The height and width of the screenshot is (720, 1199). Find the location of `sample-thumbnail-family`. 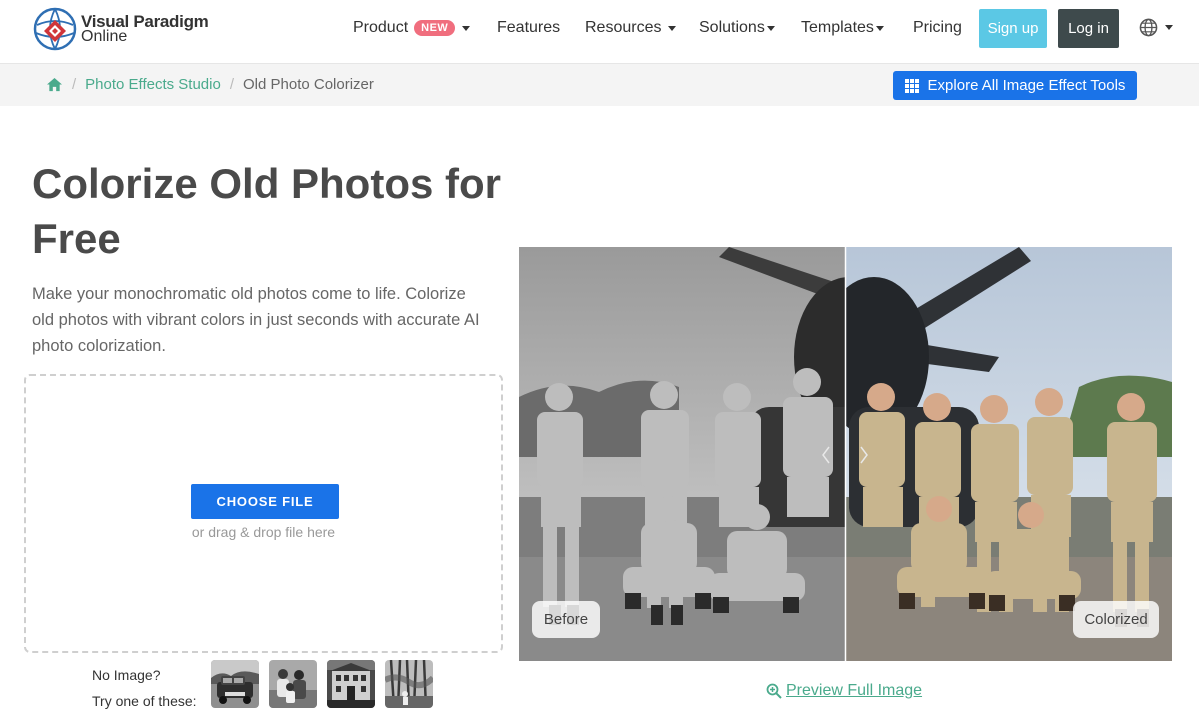

sample-thumbnail-family is located at coordinates (293, 684).